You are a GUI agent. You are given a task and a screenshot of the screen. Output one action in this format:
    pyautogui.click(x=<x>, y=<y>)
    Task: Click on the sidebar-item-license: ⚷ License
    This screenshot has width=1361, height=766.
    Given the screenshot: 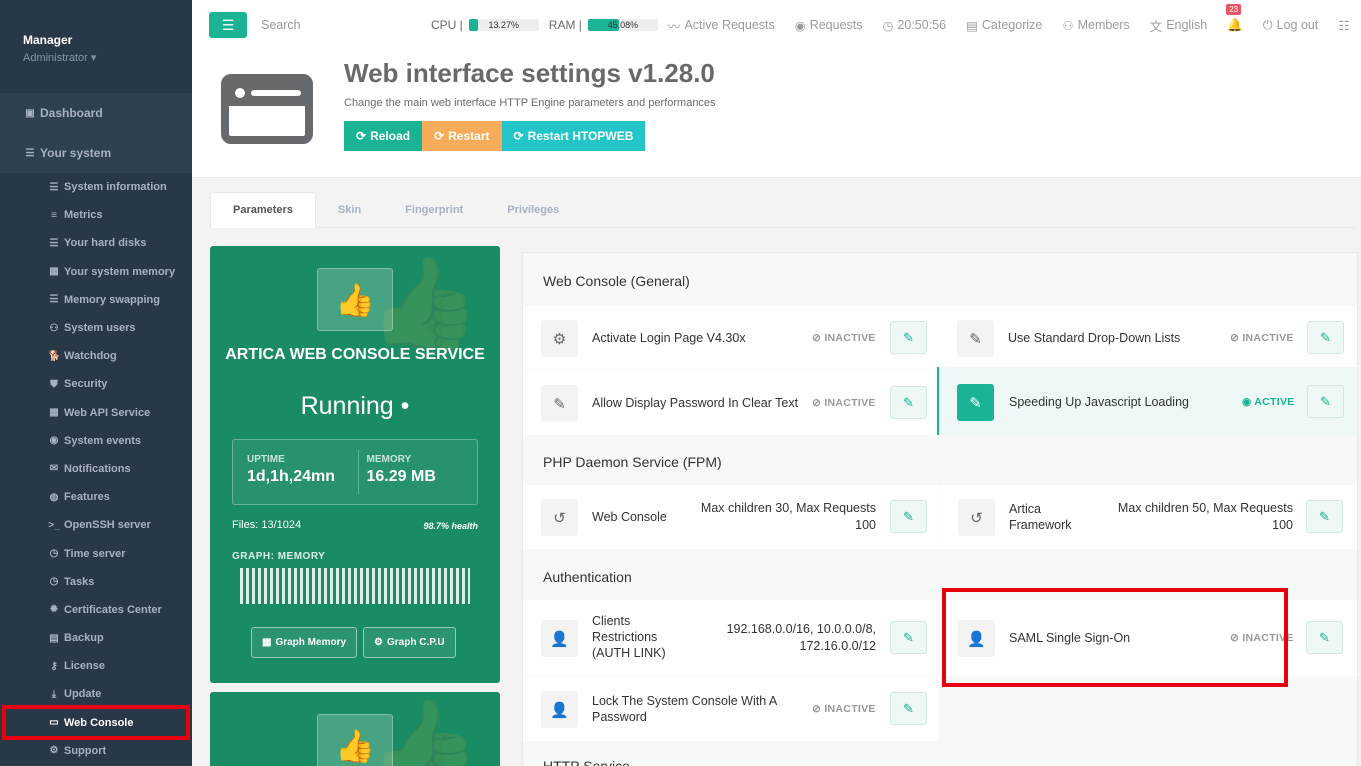 What is the action you would take?
    pyautogui.click(x=96, y=666)
    